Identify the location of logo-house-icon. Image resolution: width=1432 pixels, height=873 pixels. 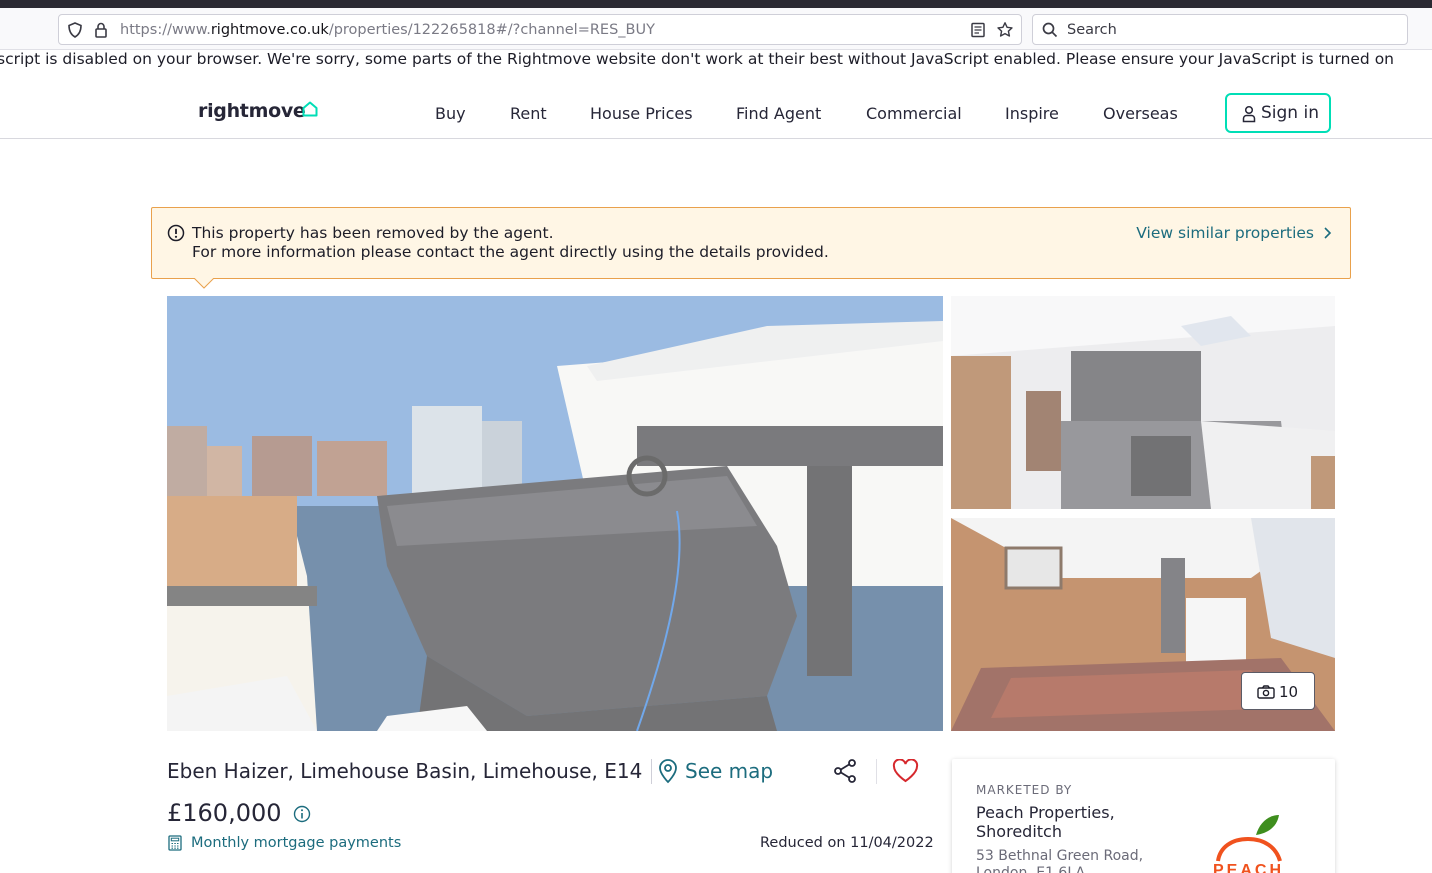
(310, 109).